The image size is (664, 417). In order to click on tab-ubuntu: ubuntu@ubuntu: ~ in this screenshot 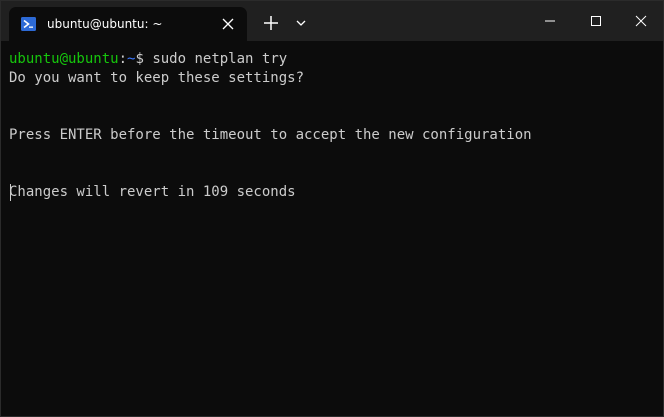, I will do `click(128, 24)`.